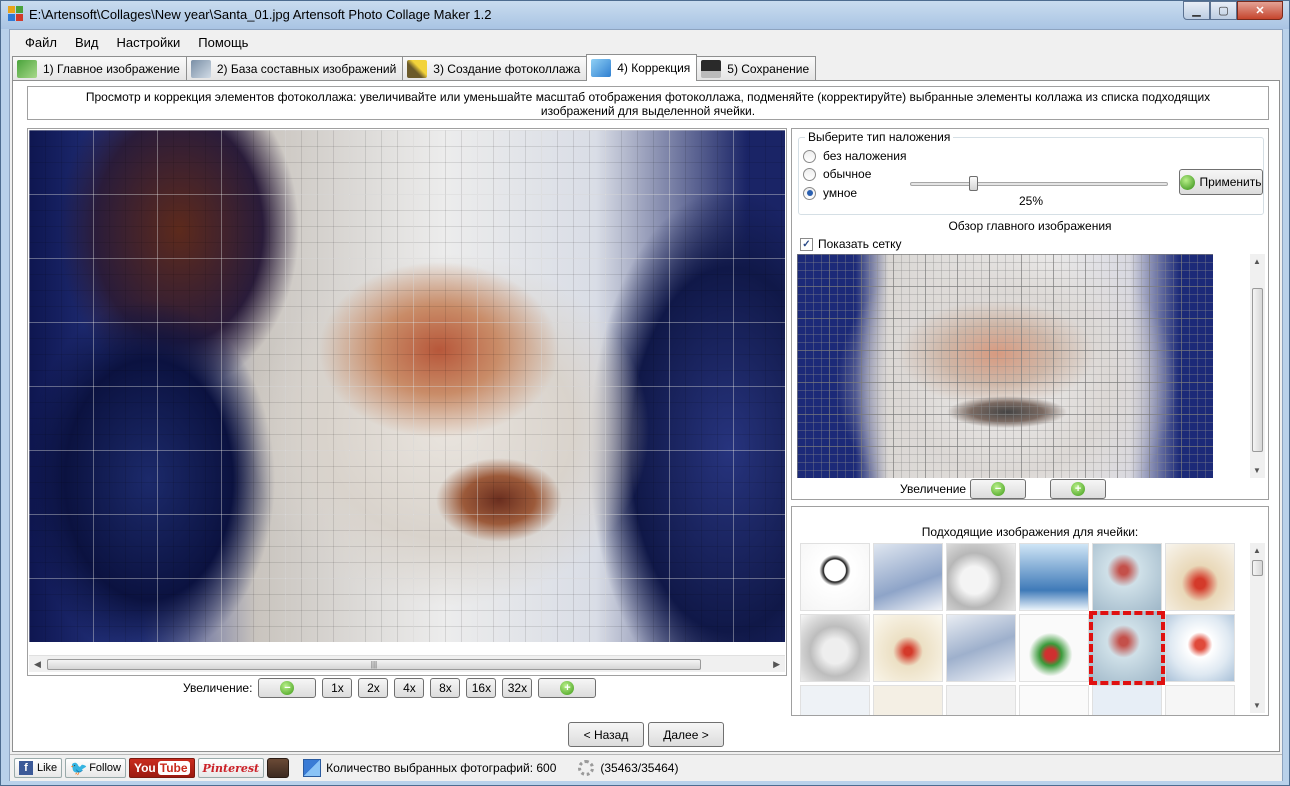 Image resolution: width=1290 pixels, height=786 pixels. I want to click on tab-label: 5) Сохранение, so click(768, 69).